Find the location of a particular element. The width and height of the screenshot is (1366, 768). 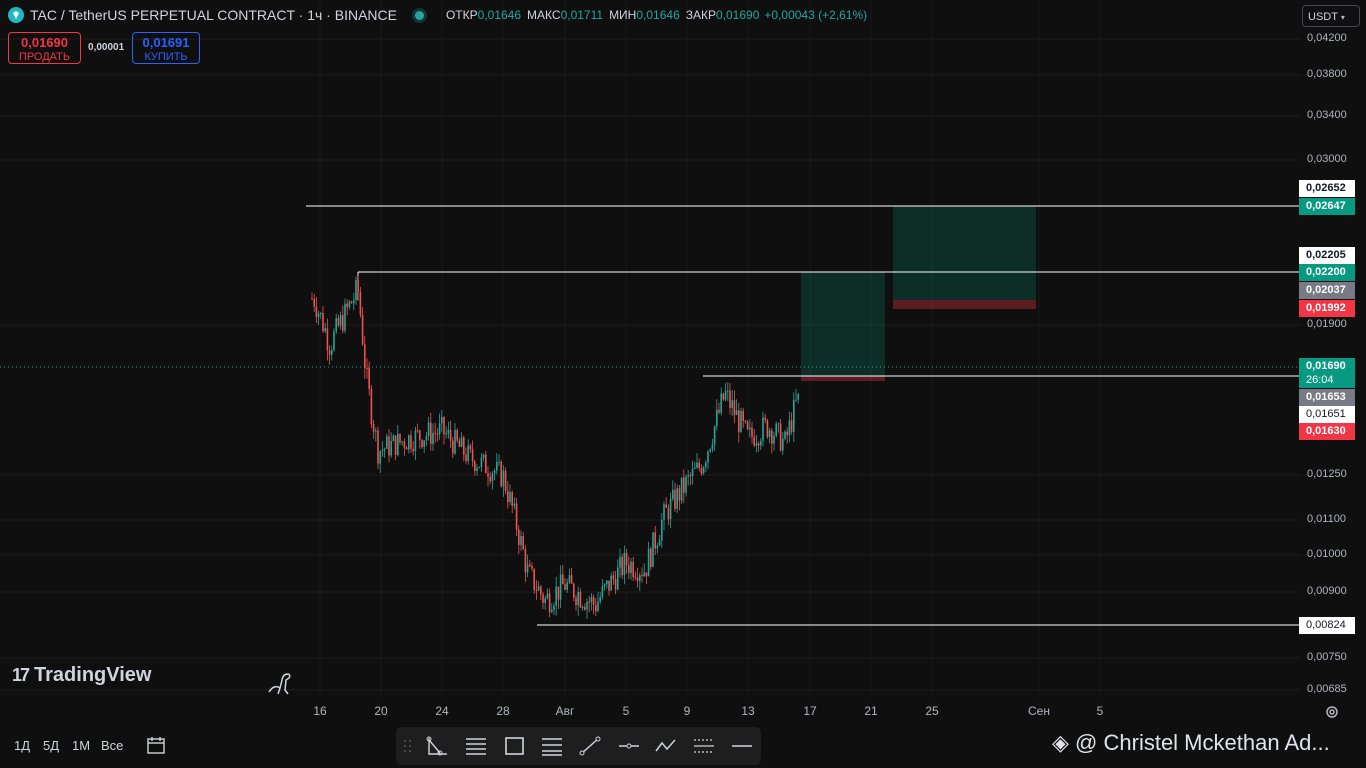

drawing-toolbar is located at coordinates (578, 746).